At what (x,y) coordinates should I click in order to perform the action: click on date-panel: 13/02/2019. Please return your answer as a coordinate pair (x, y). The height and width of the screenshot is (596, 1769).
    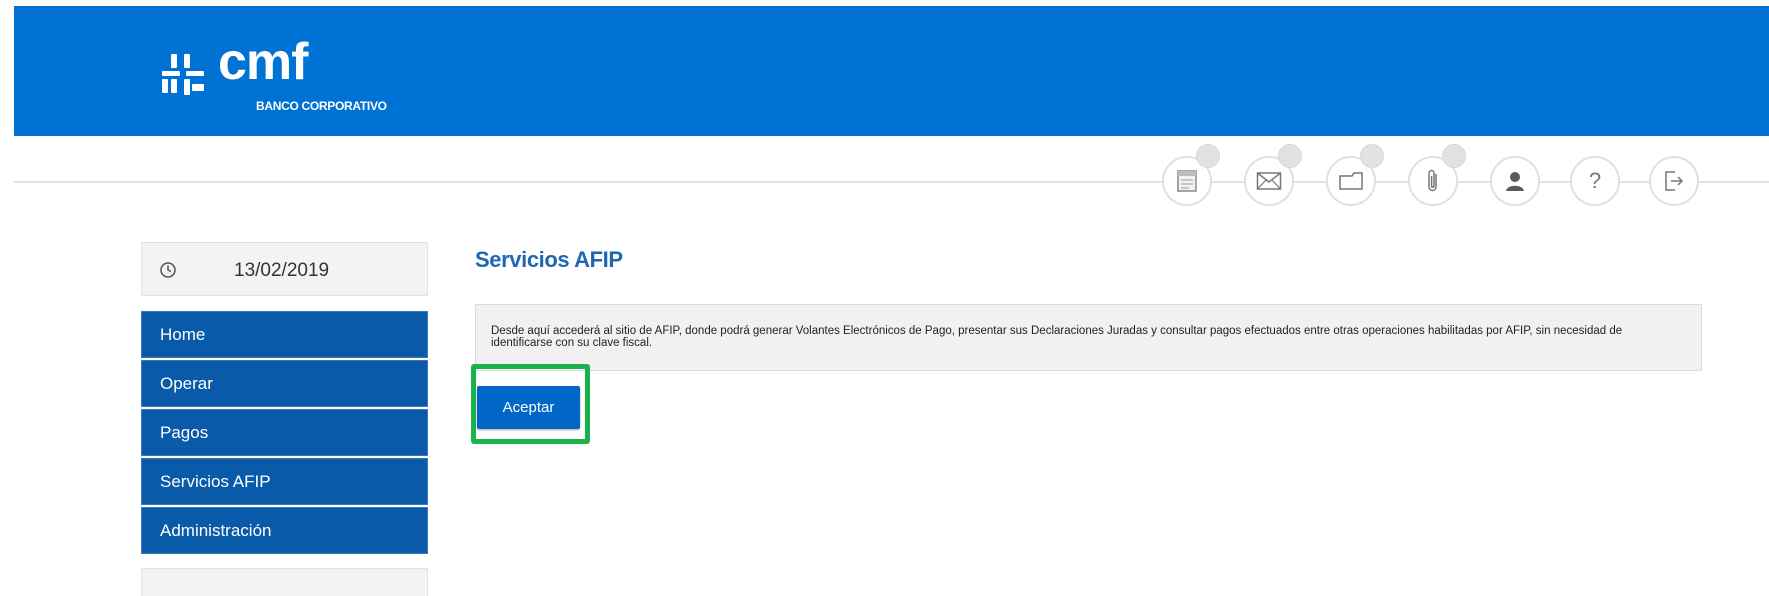
    Looking at the image, I should click on (284, 269).